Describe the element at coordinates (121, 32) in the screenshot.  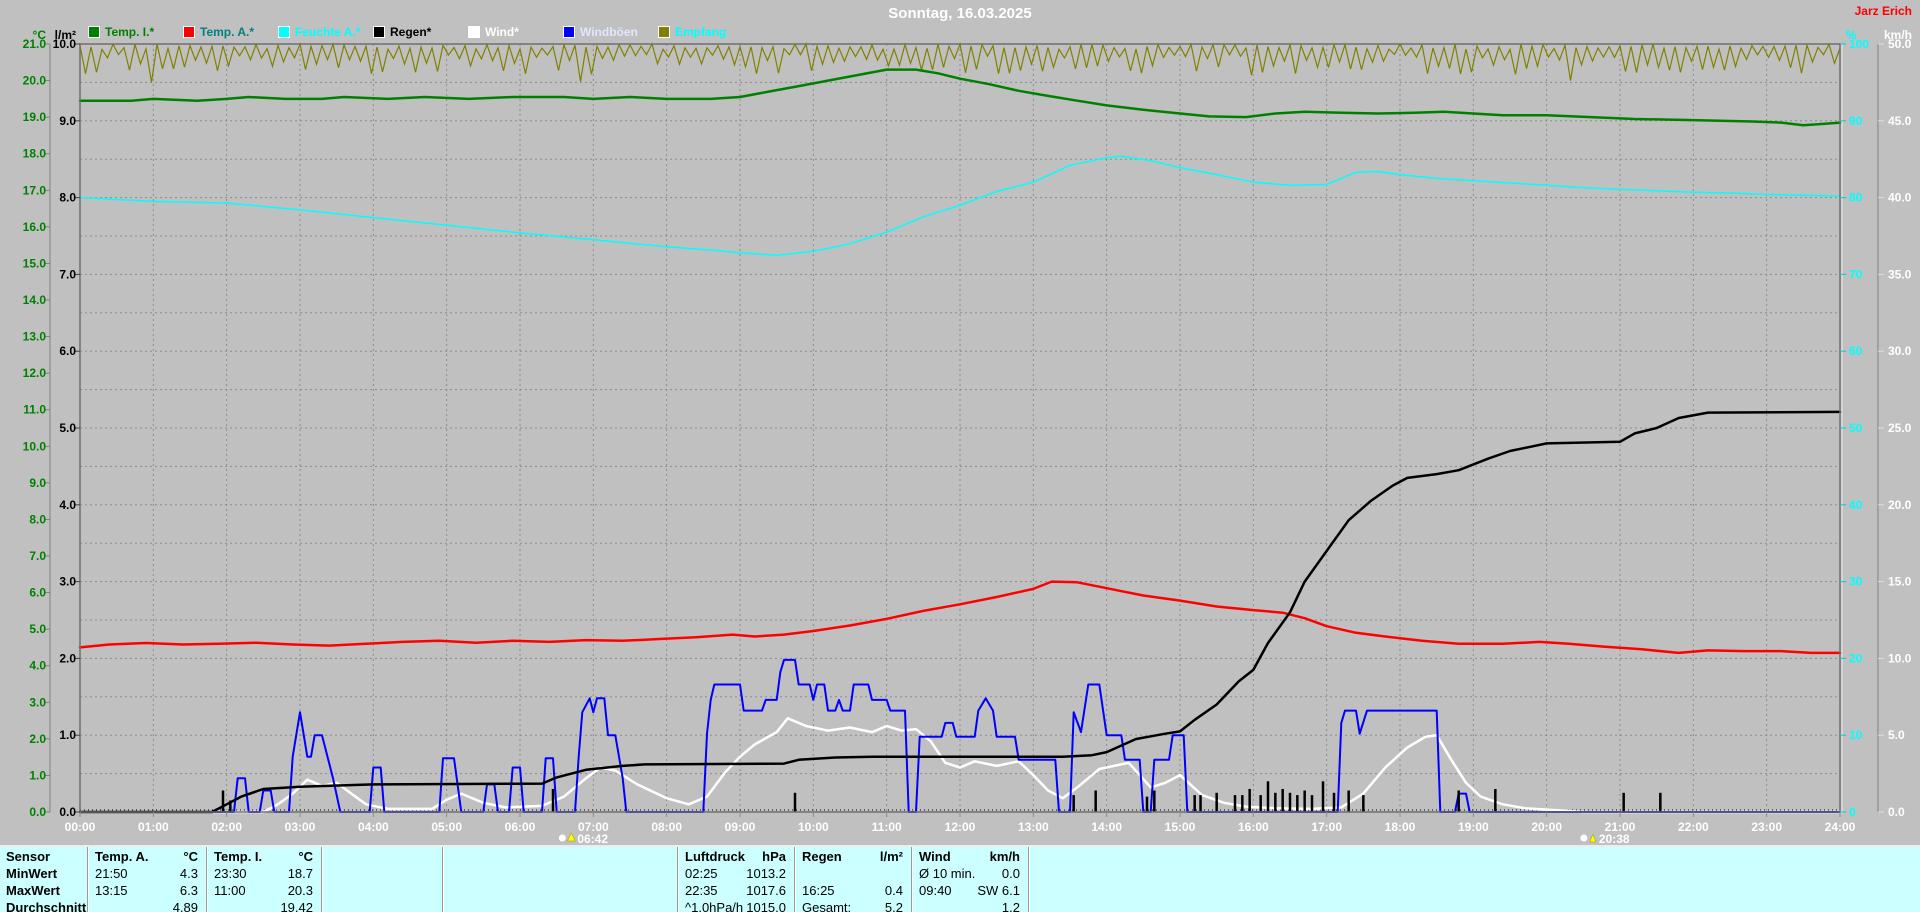
I see `legend-item-temp-i-: Temp. I.*` at that location.